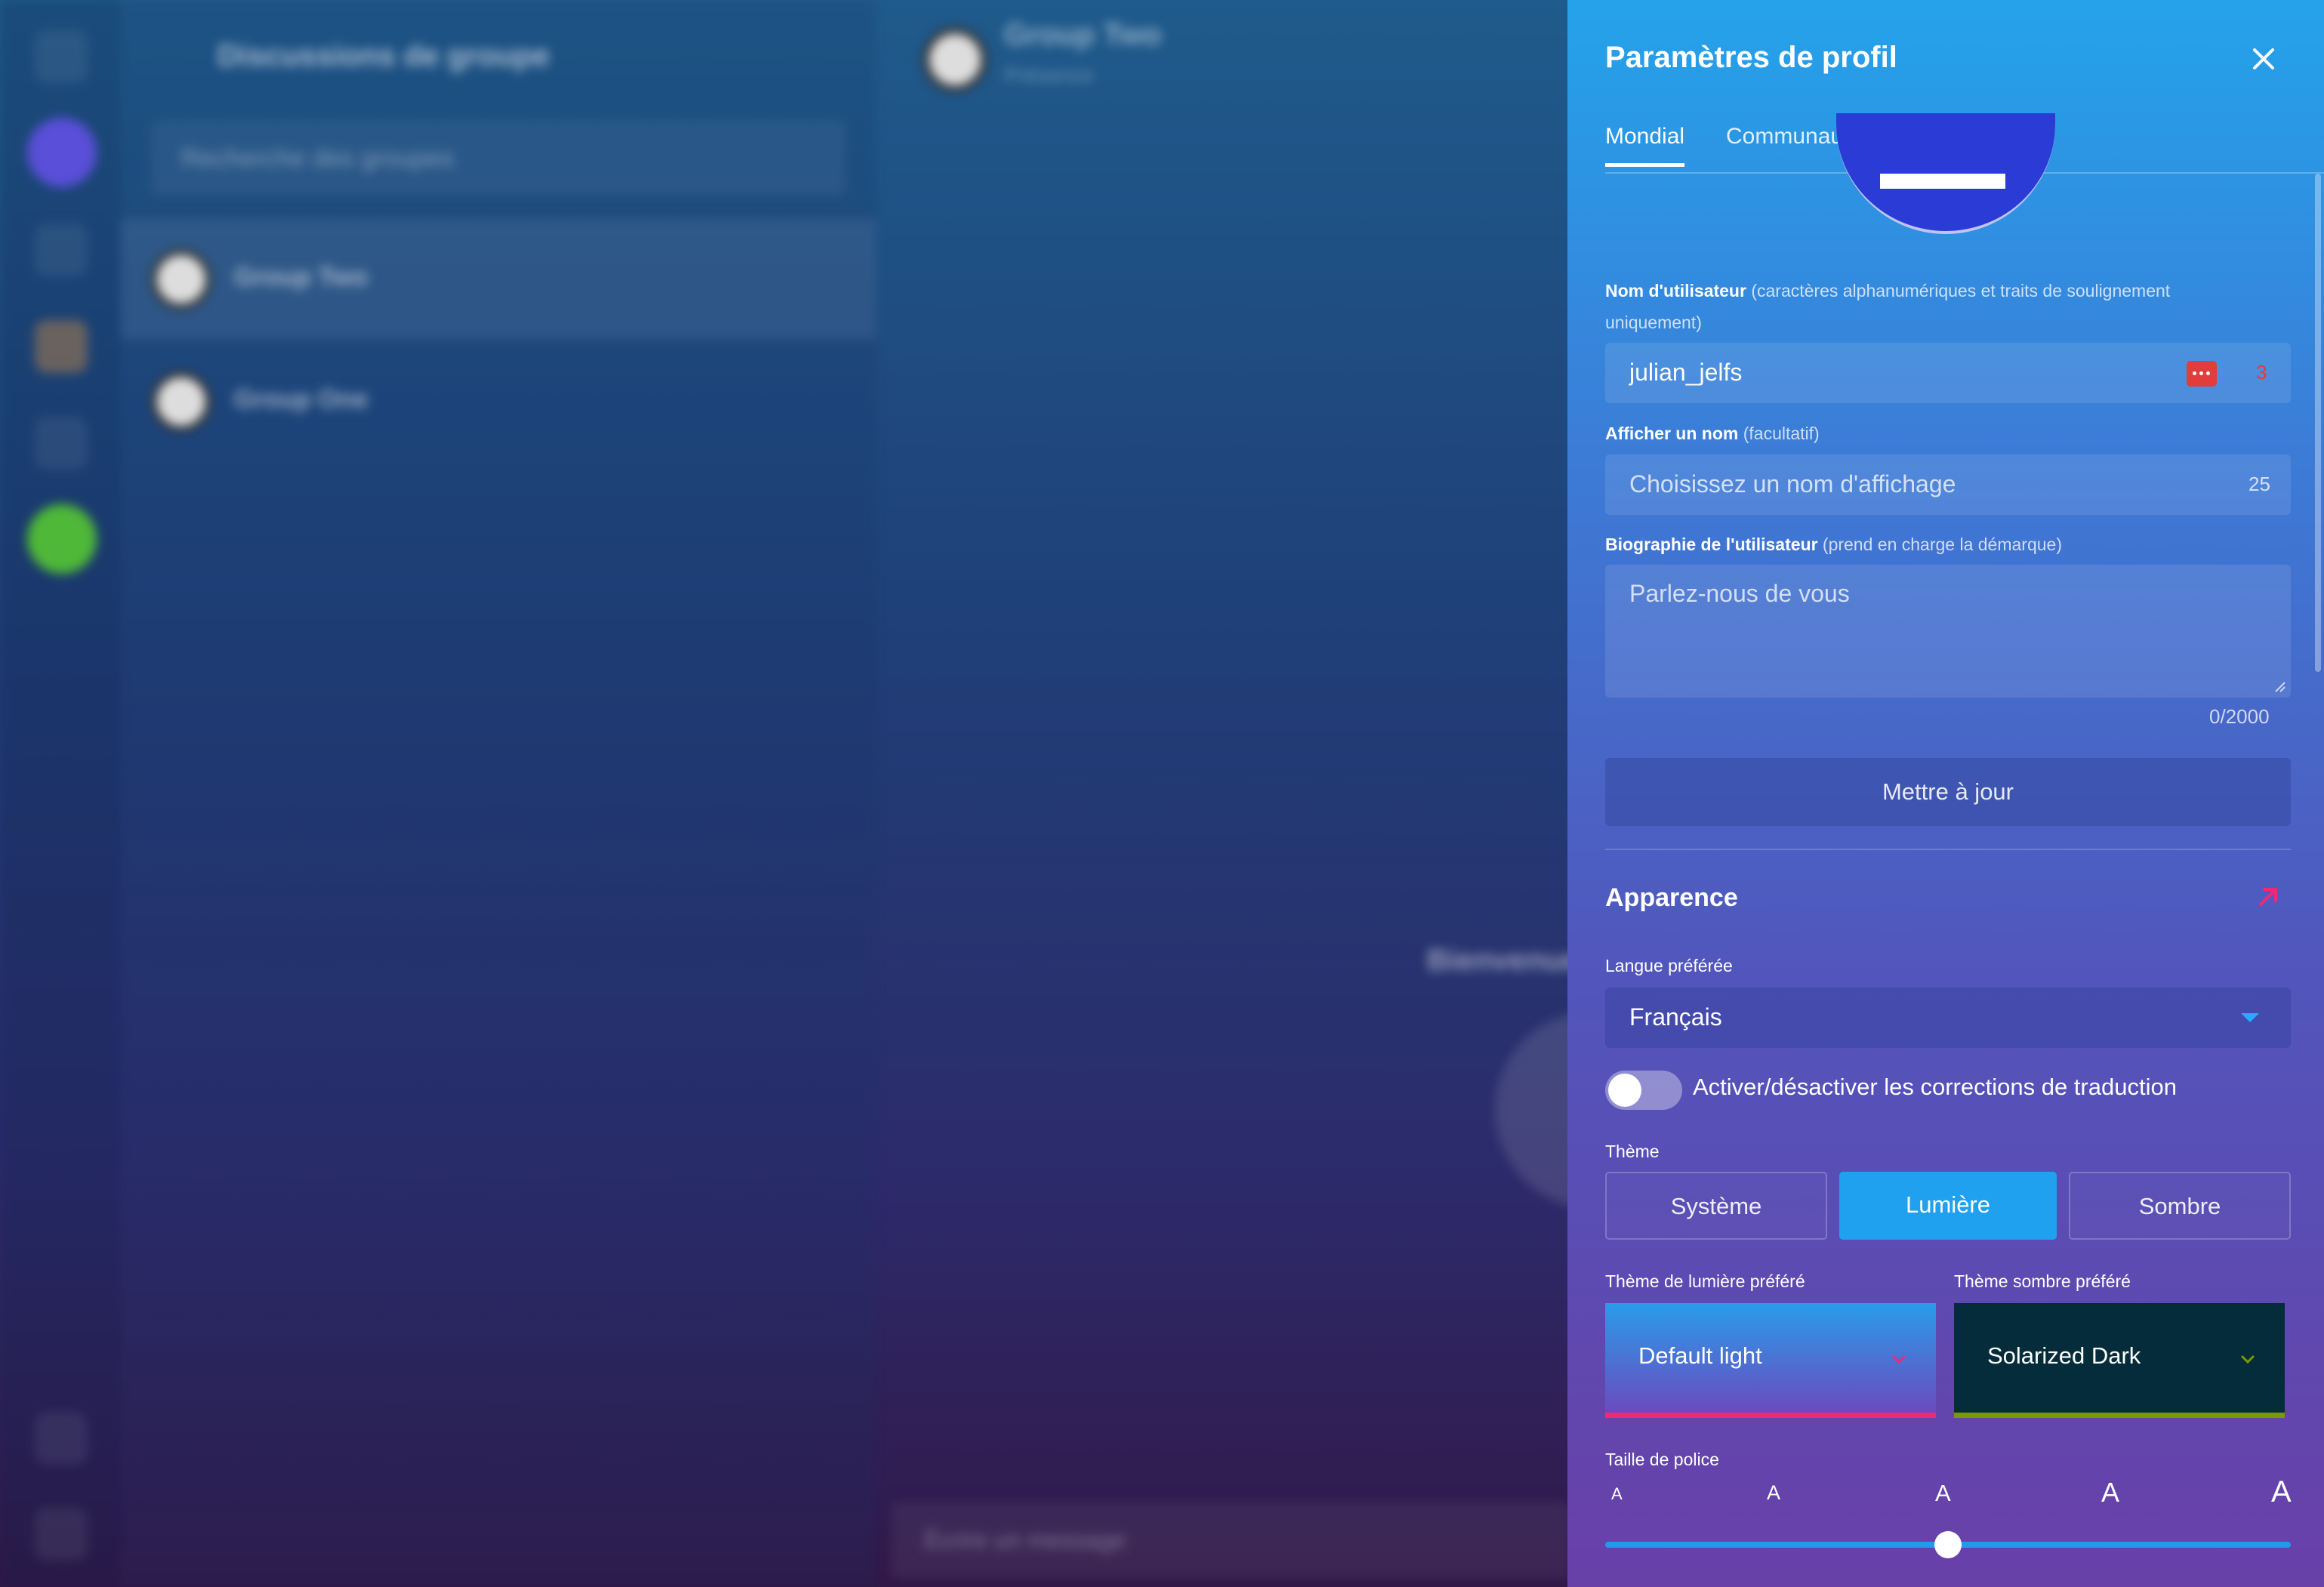  Describe the element at coordinates (1671, 897) in the screenshot. I see `appearance-title: Apparence` at that location.